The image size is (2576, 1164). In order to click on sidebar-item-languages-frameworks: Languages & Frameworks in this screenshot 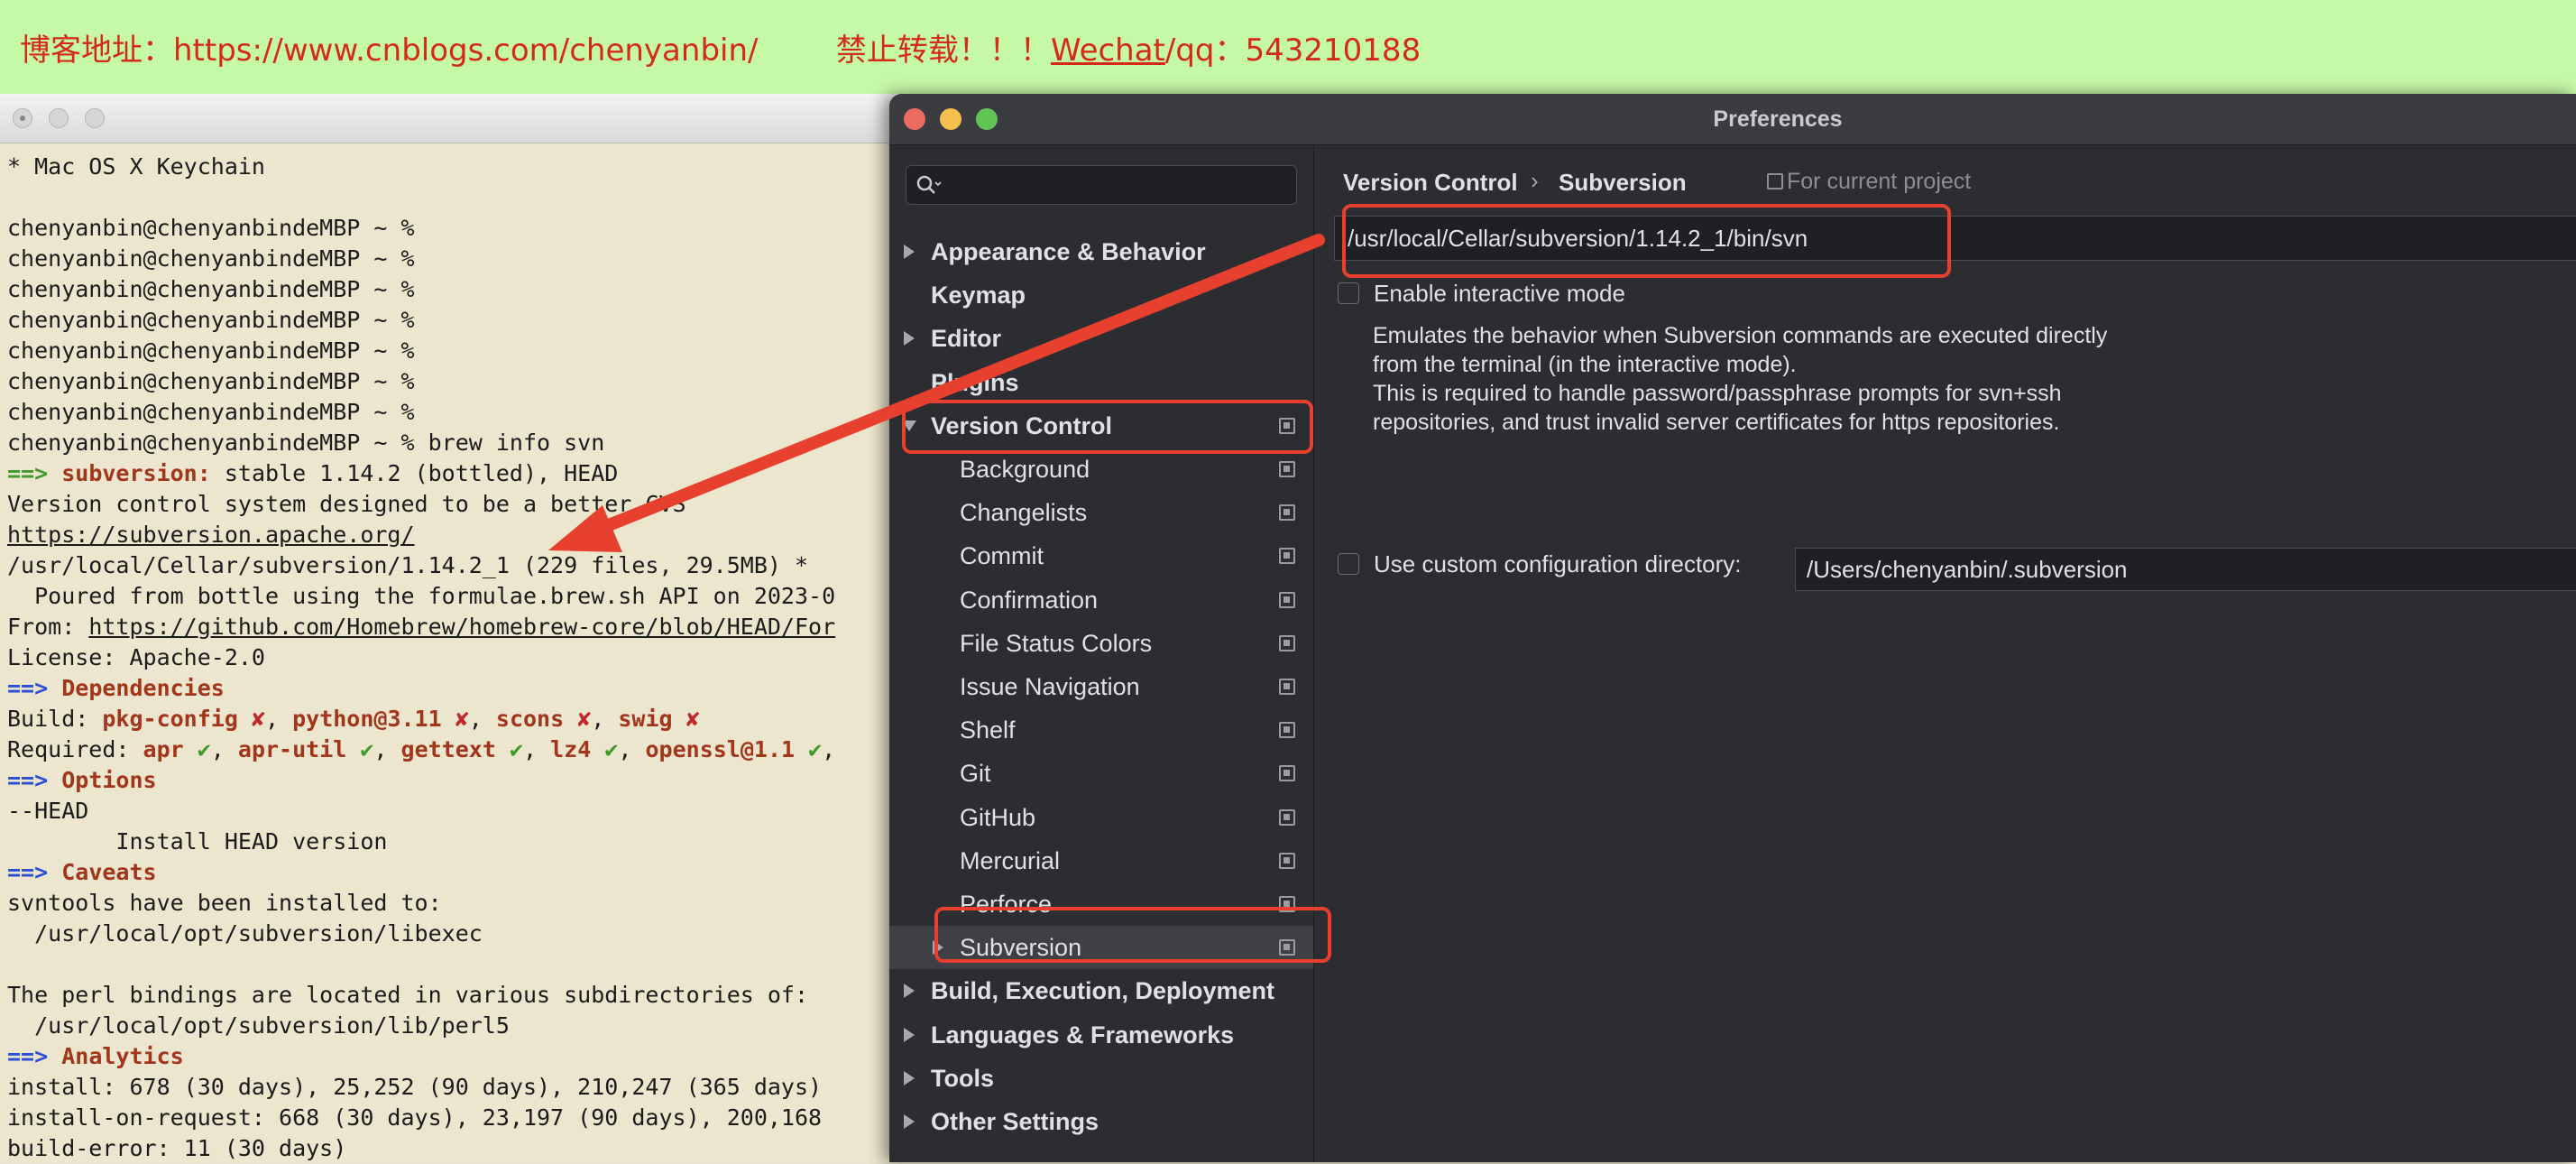, I will do `click(1101, 1035)`.